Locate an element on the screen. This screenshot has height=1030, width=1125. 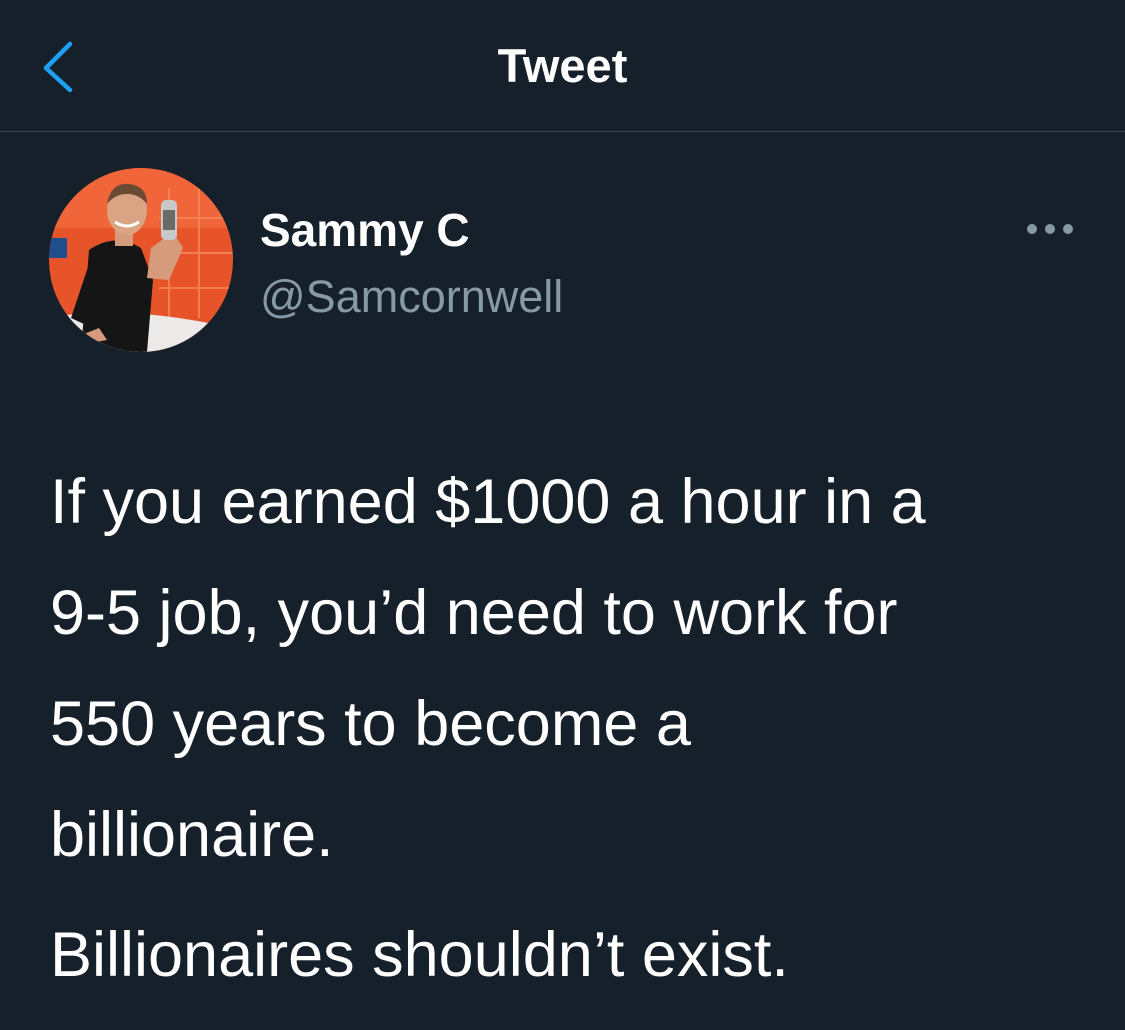
avatar is located at coordinates (141, 260).